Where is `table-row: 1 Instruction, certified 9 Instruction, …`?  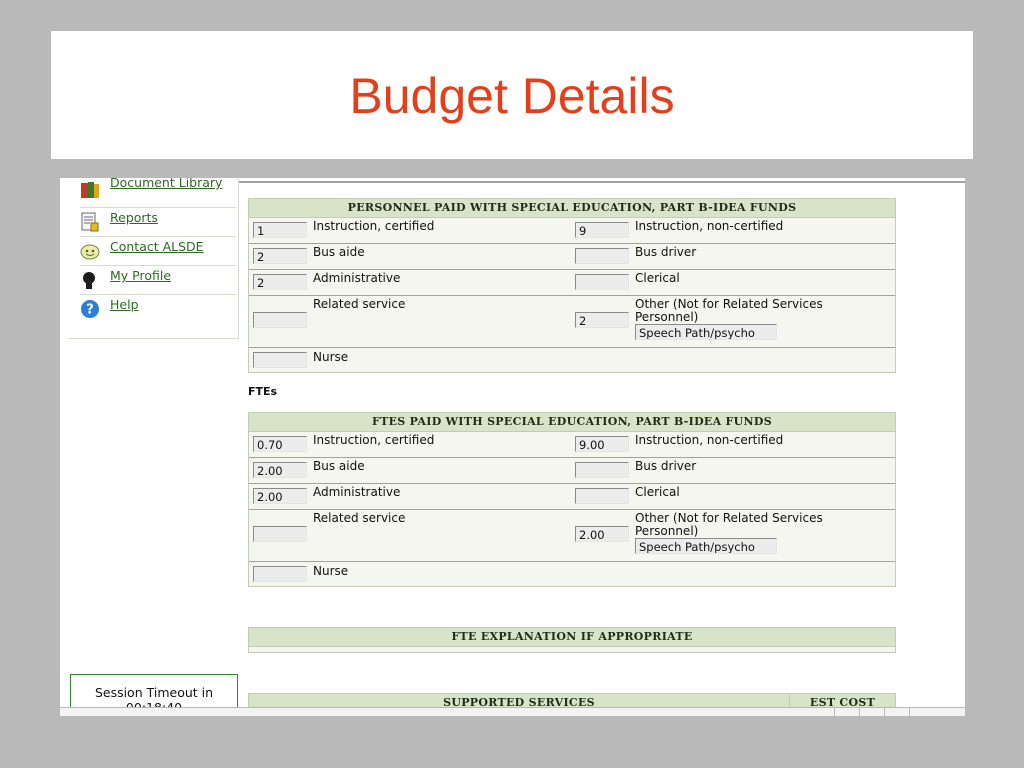 table-row: 1 Instruction, certified 9 Instruction, … is located at coordinates (572, 231).